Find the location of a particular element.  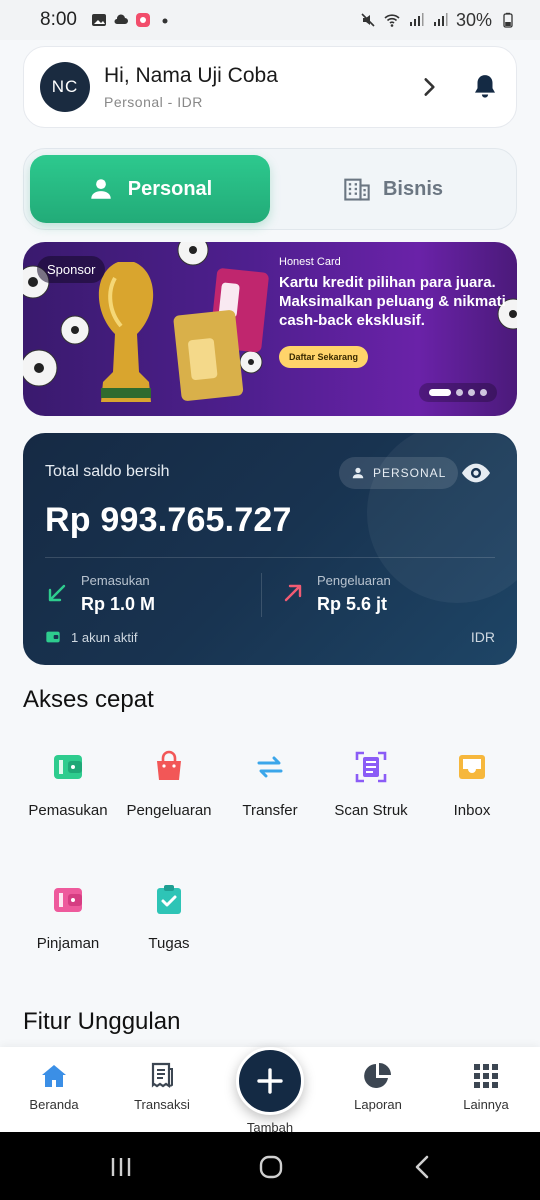

banner-label: Honest Card is located at coordinates (310, 262).